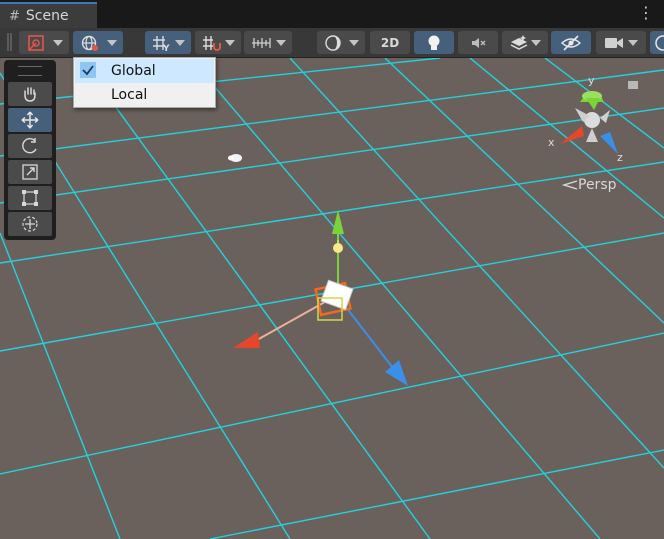  I want to click on effects-button, so click(525, 42).